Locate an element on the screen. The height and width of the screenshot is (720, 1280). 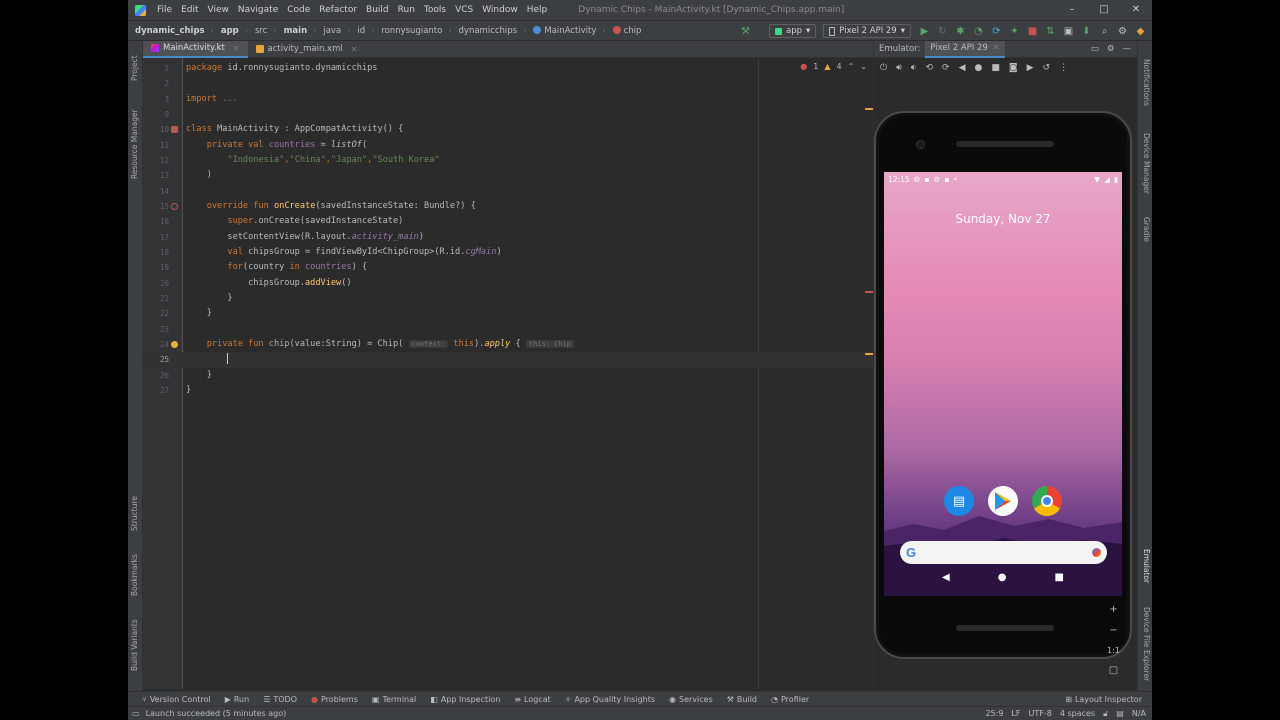
device-manager-tool-button: Device Manager is located at coordinates (1146, 163).